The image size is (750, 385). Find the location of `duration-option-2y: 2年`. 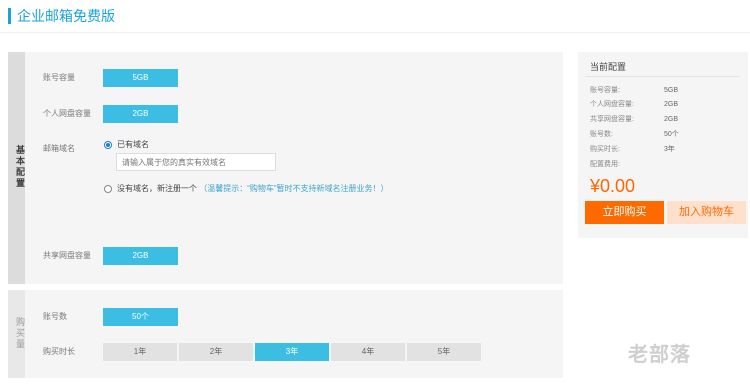

duration-option-2y: 2年 is located at coordinates (216, 352).